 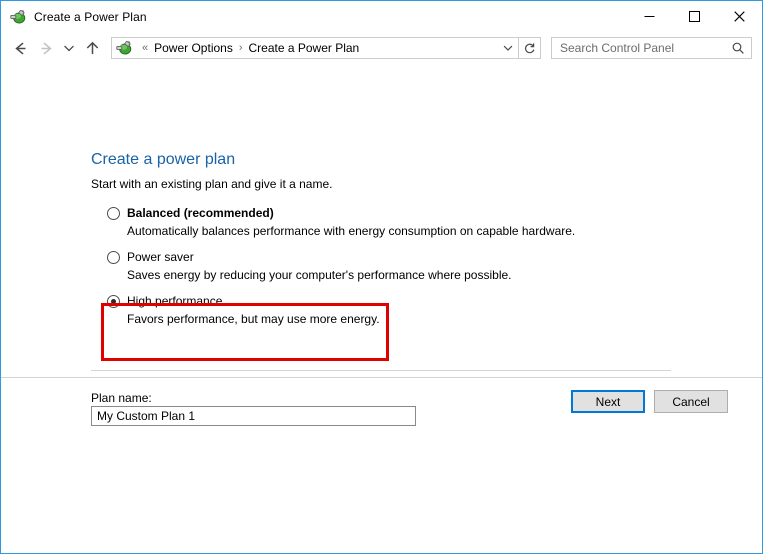 I want to click on window-title: Create a Power Plan, so click(x=90, y=16).